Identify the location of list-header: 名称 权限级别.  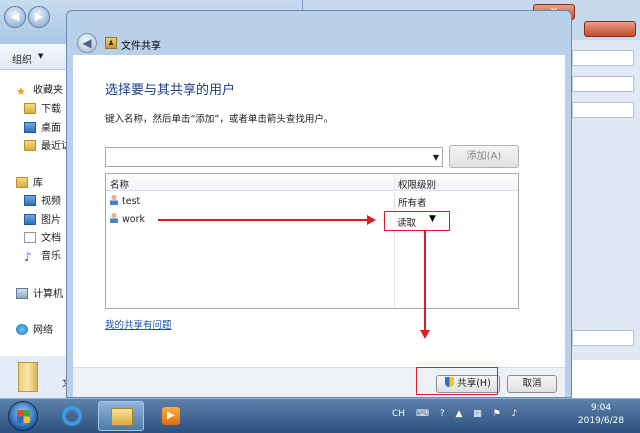
(312, 182).